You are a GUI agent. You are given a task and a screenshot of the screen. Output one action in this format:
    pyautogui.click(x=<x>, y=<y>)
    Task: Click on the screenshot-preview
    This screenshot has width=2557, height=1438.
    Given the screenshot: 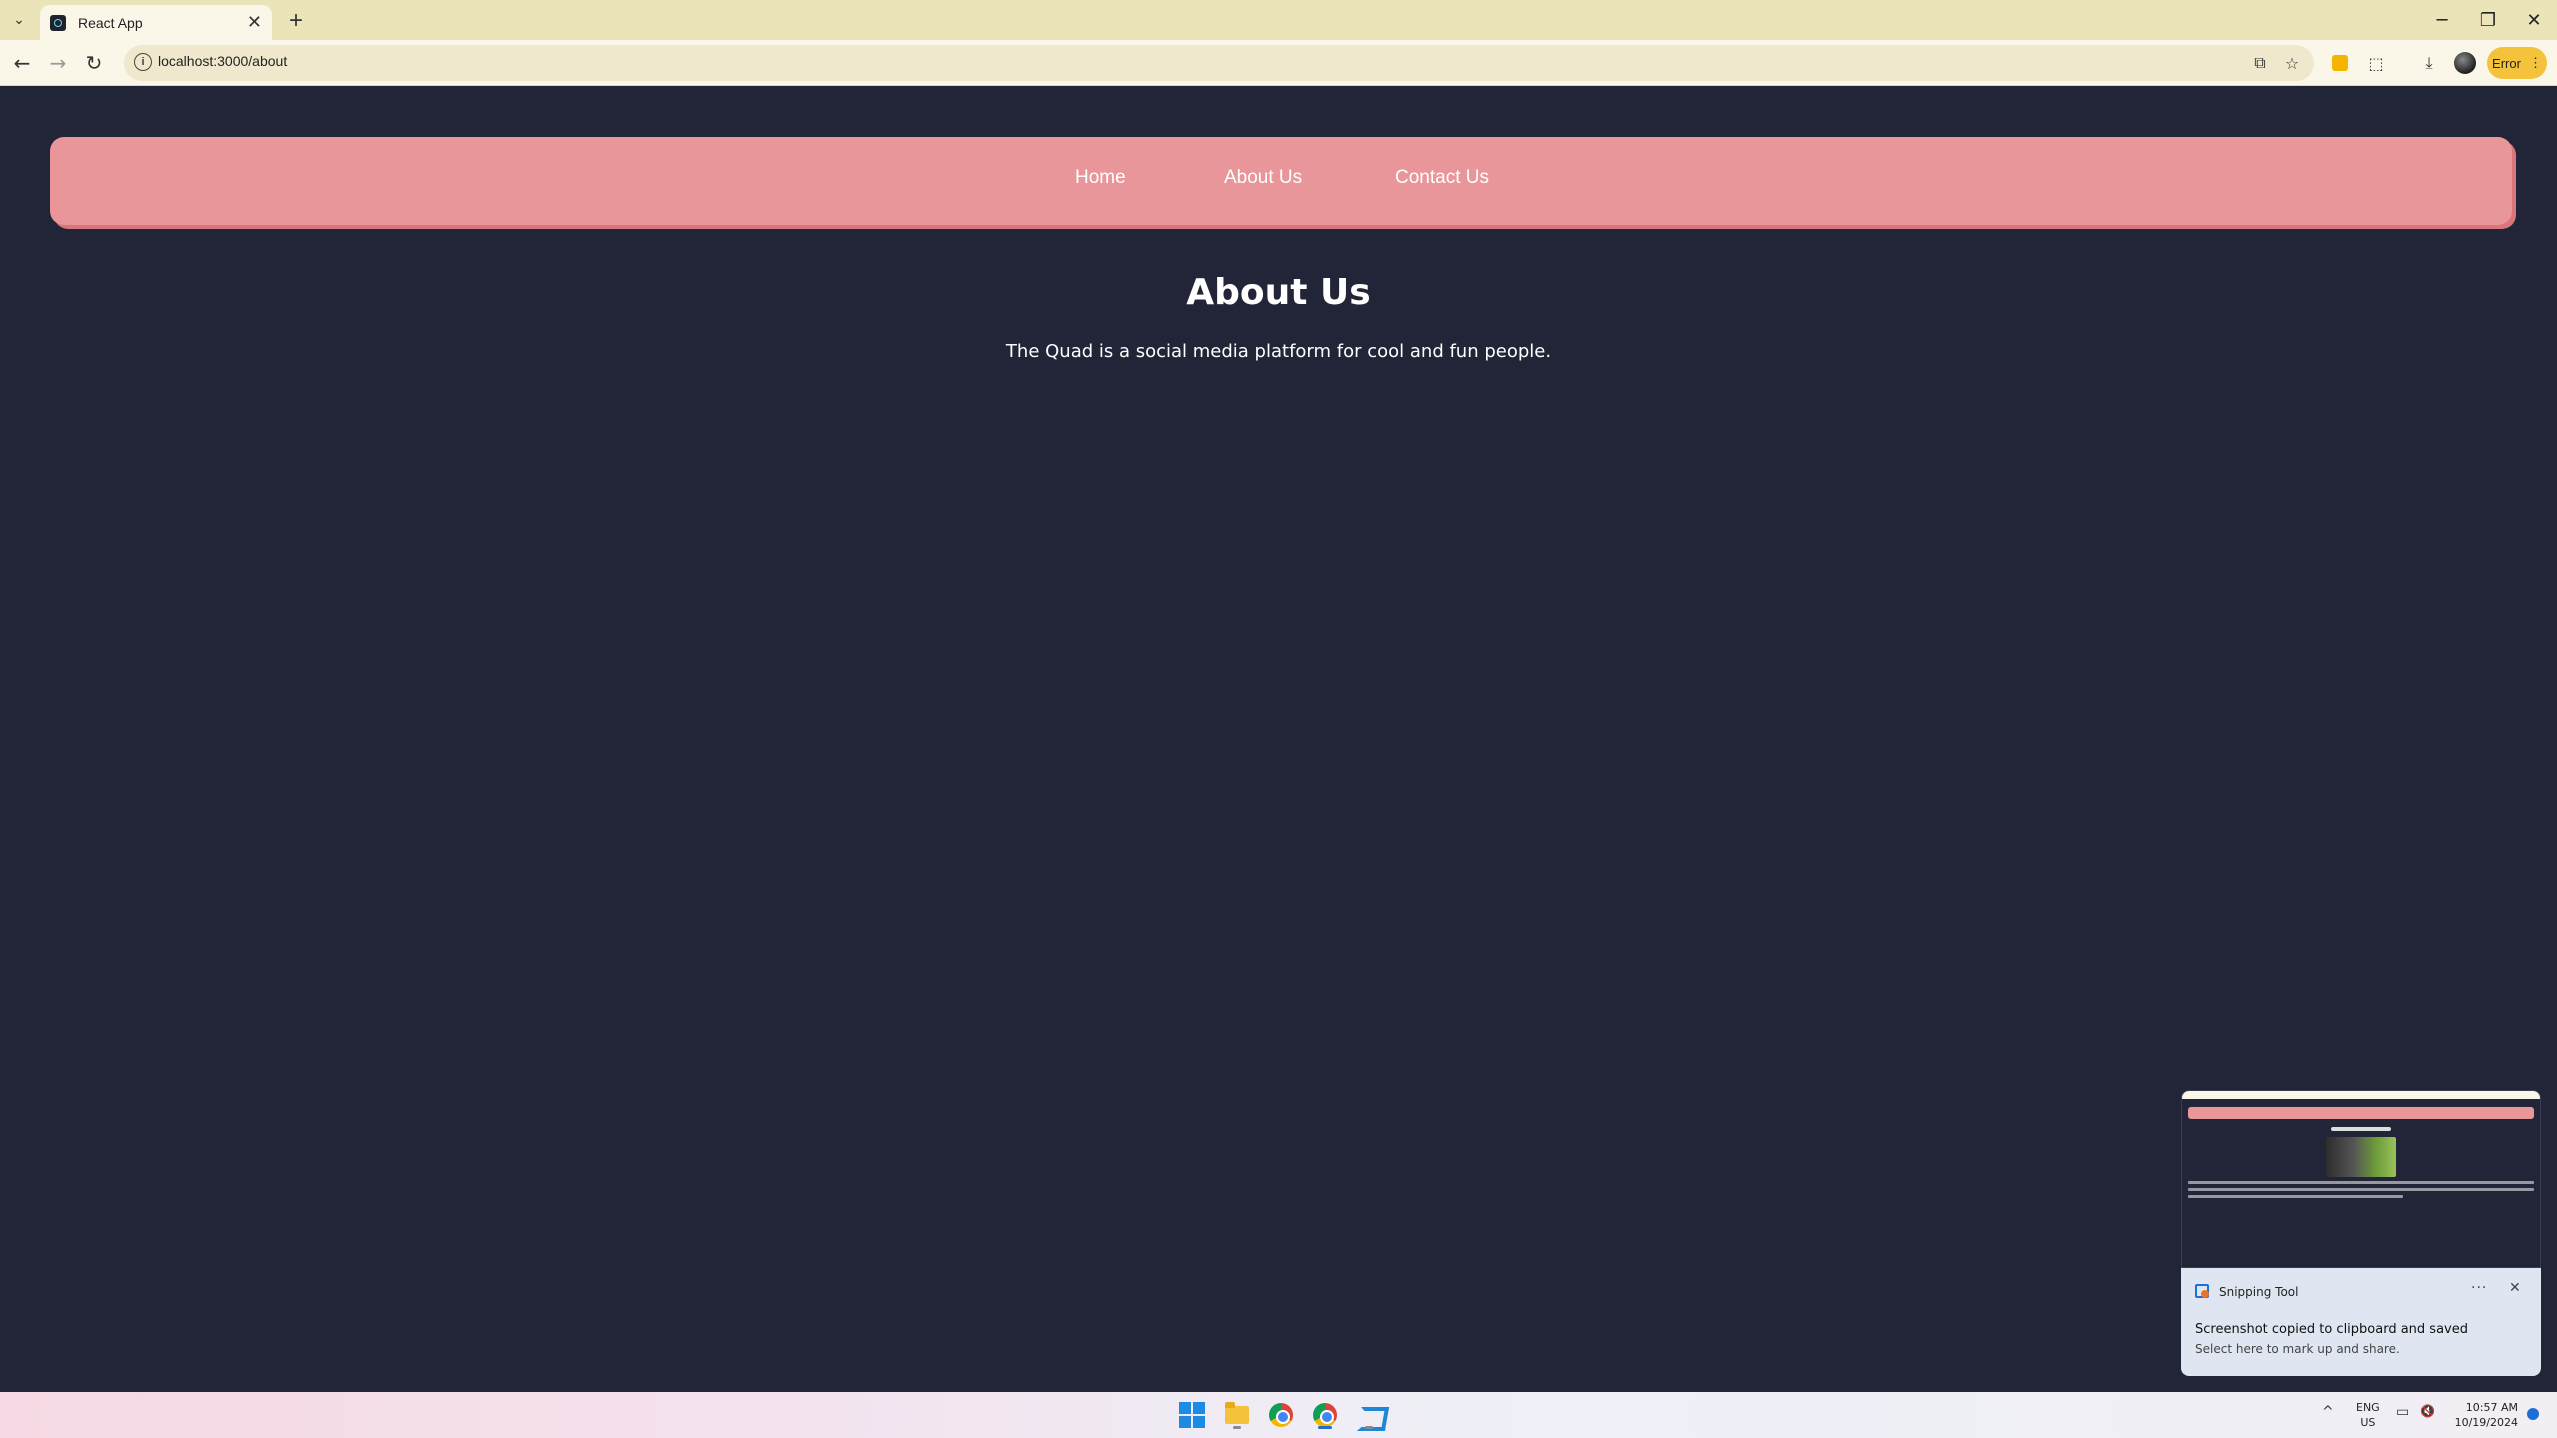 What is the action you would take?
    pyautogui.click(x=2361, y=1179)
    